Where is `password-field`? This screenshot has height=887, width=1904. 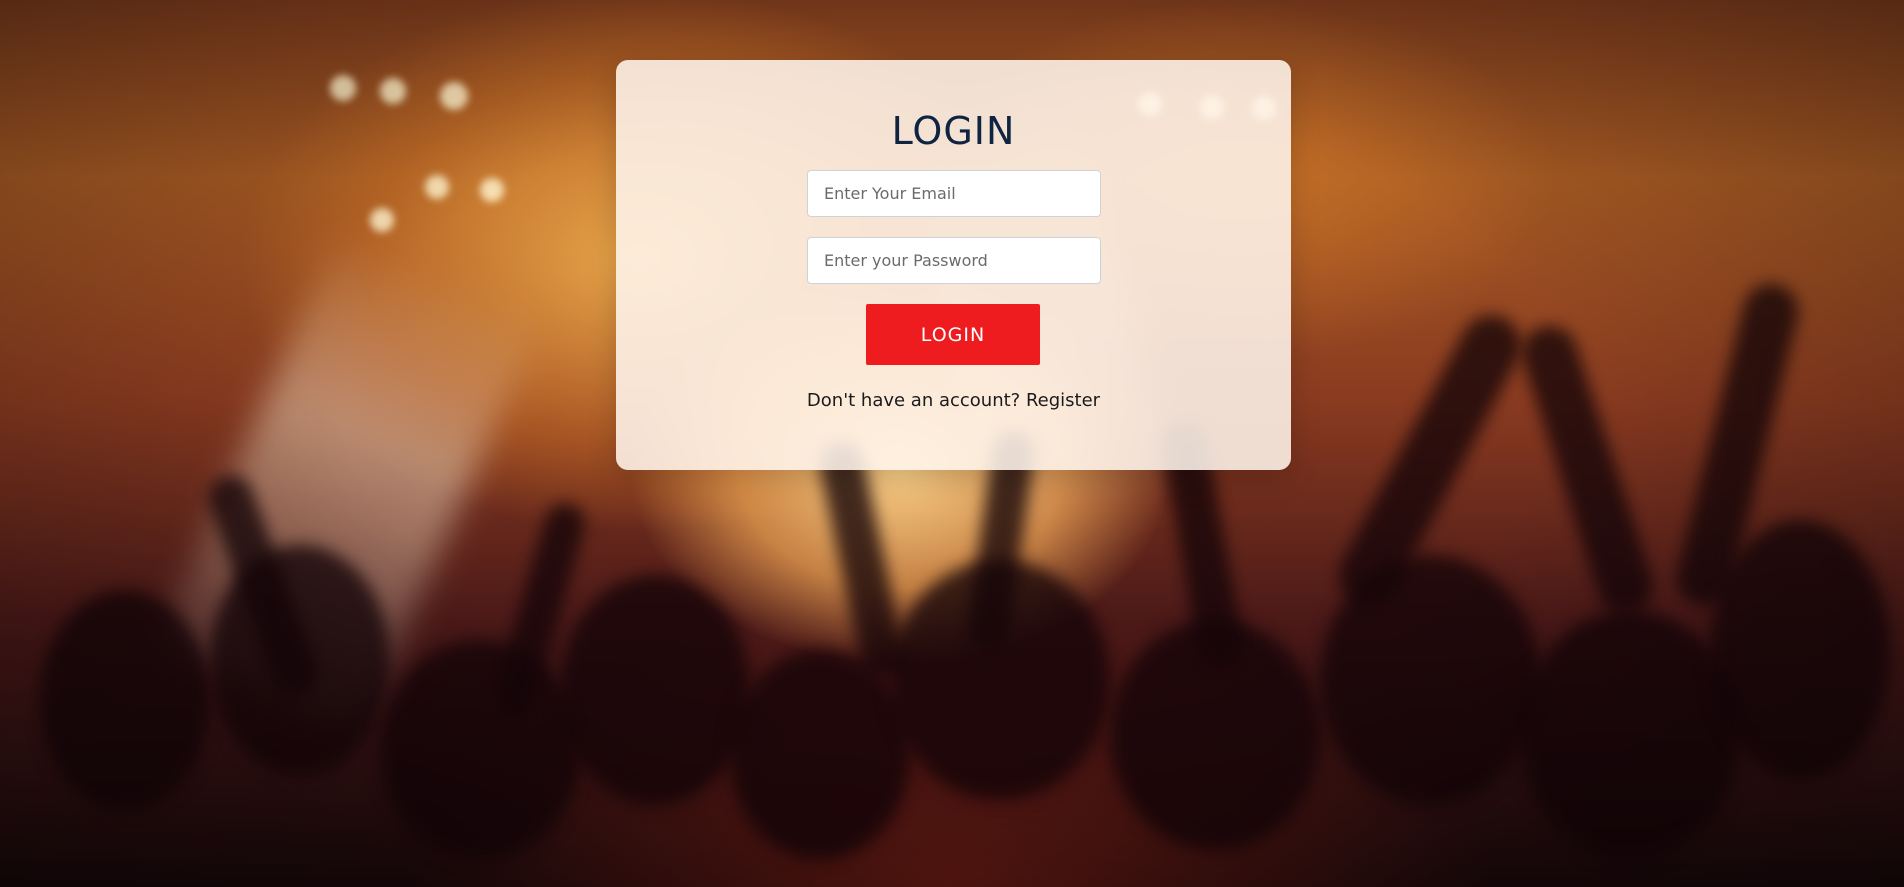 password-field is located at coordinates (954, 260).